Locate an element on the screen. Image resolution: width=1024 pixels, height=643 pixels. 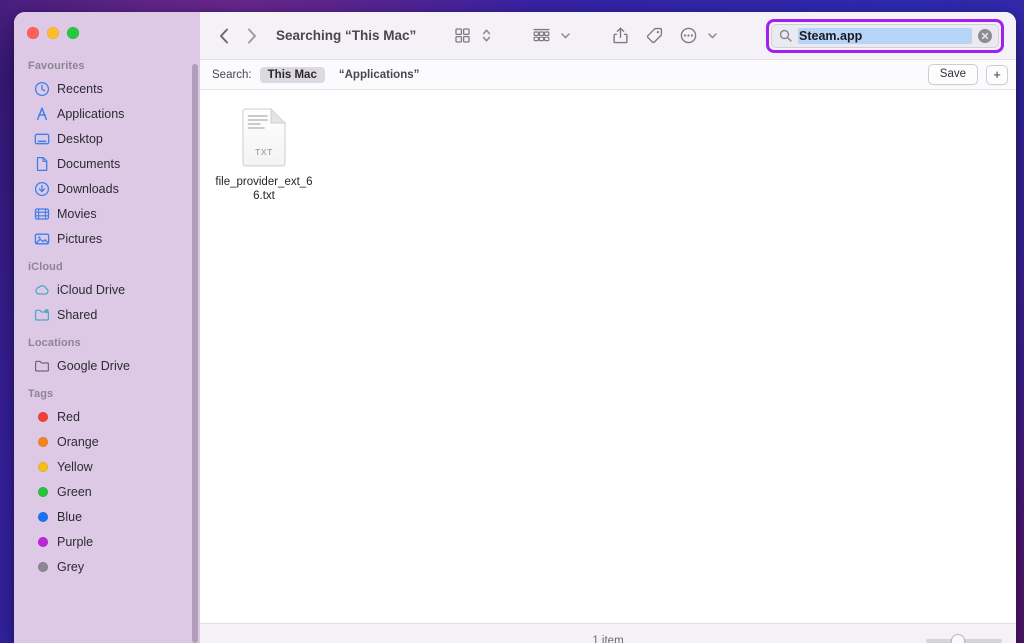
download-icon is located at coordinates (42, 189).